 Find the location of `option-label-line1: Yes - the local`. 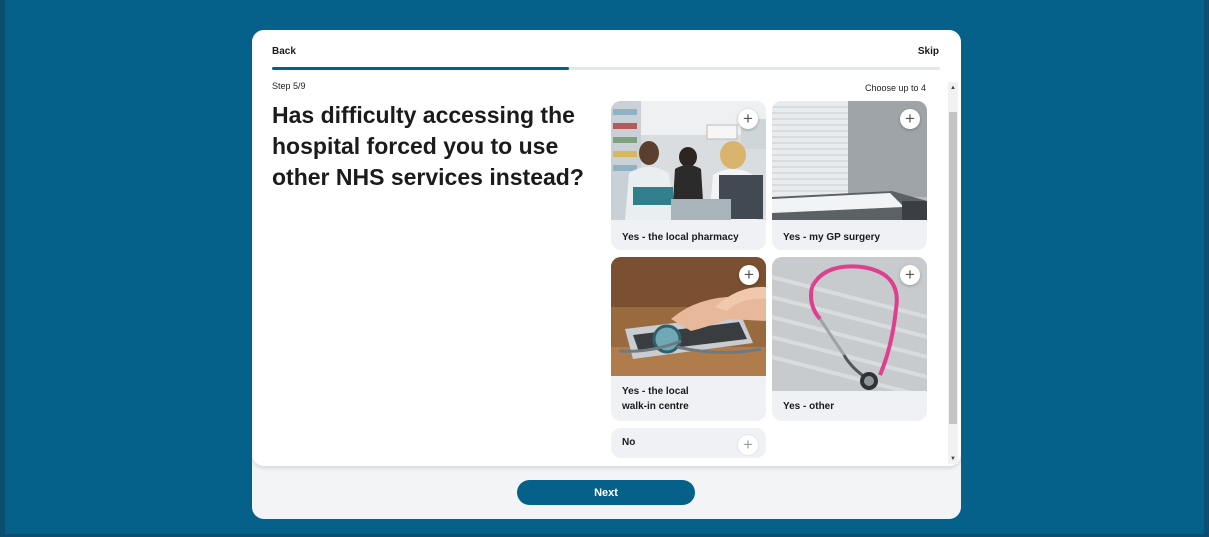

option-label-line1: Yes - the local is located at coordinates (655, 391).